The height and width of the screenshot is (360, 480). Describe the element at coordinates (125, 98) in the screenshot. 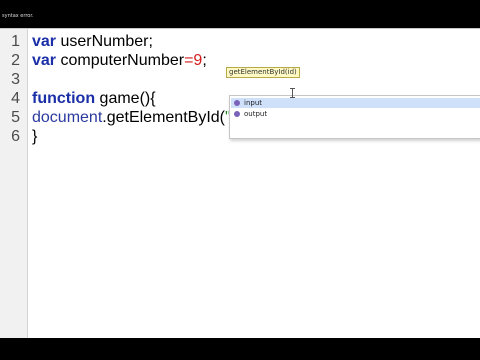

I see `code-text: game(){` at that location.